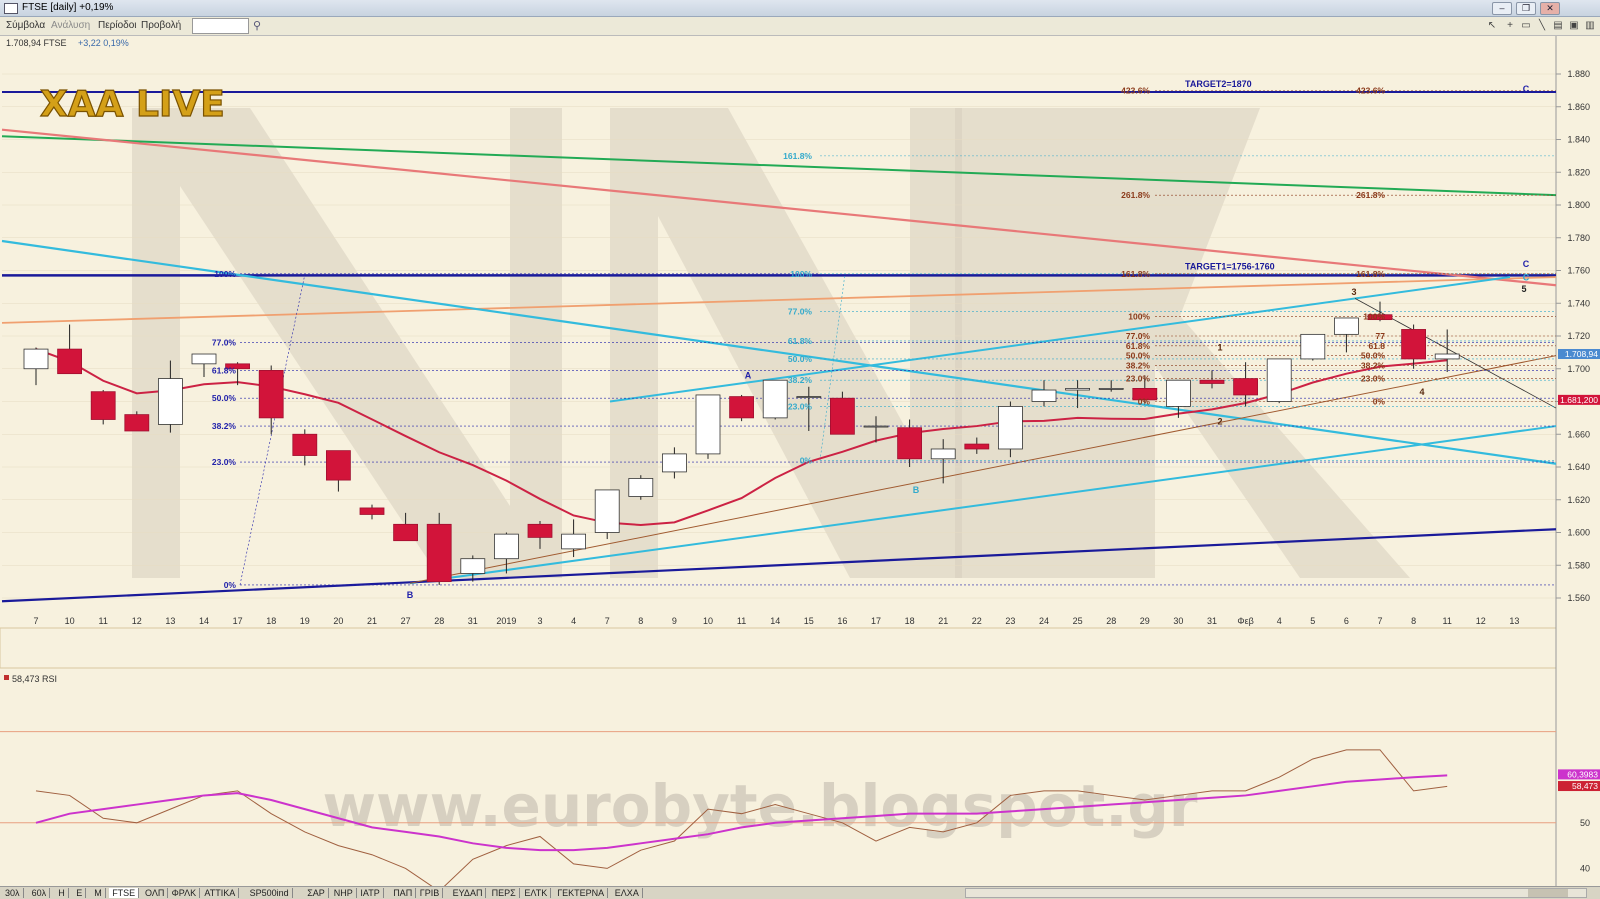 The height and width of the screenshot is (899, 1600). Describe the element at coordinates (1578, 500) in the screenshot. I see `y-tick-label: 1.620` at that location.